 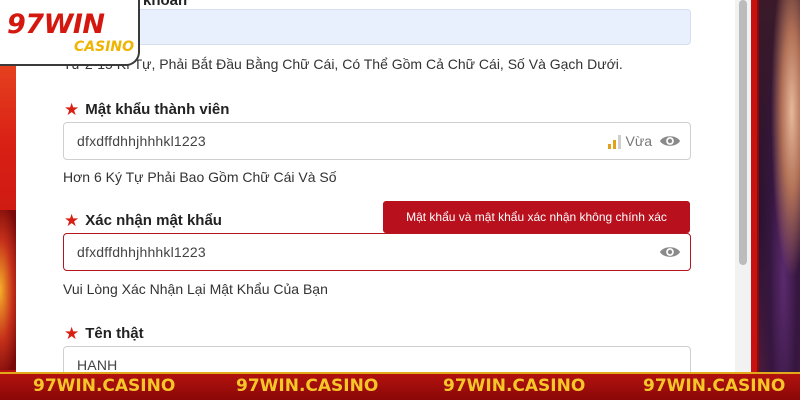 What do you see at coordinates (97, 365) in the screenshot?
I see `real-name-value: HANH` at bounding box center [97, 365].